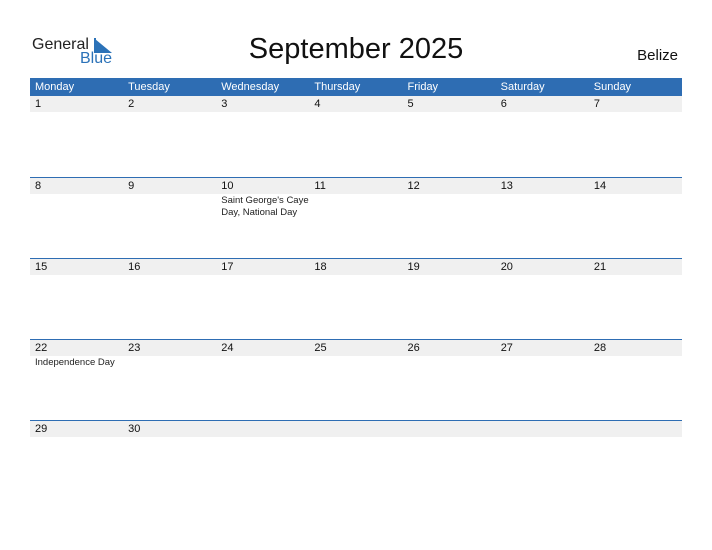 This screenshot has width=712, height=550. What do you see at coordinates (227, 267) in the screenshot?
I see `day-number: 17` at bounding box center [227, 267].